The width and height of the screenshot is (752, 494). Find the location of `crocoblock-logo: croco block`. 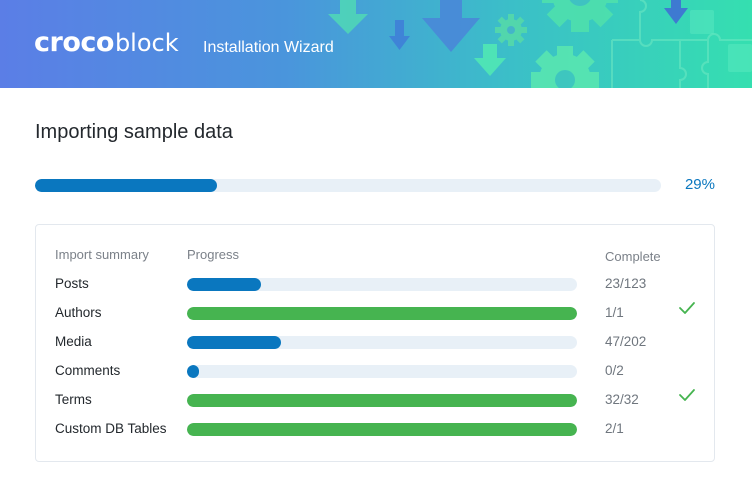

crocoblock-logo: croco block is located at coordinates (106, 43).